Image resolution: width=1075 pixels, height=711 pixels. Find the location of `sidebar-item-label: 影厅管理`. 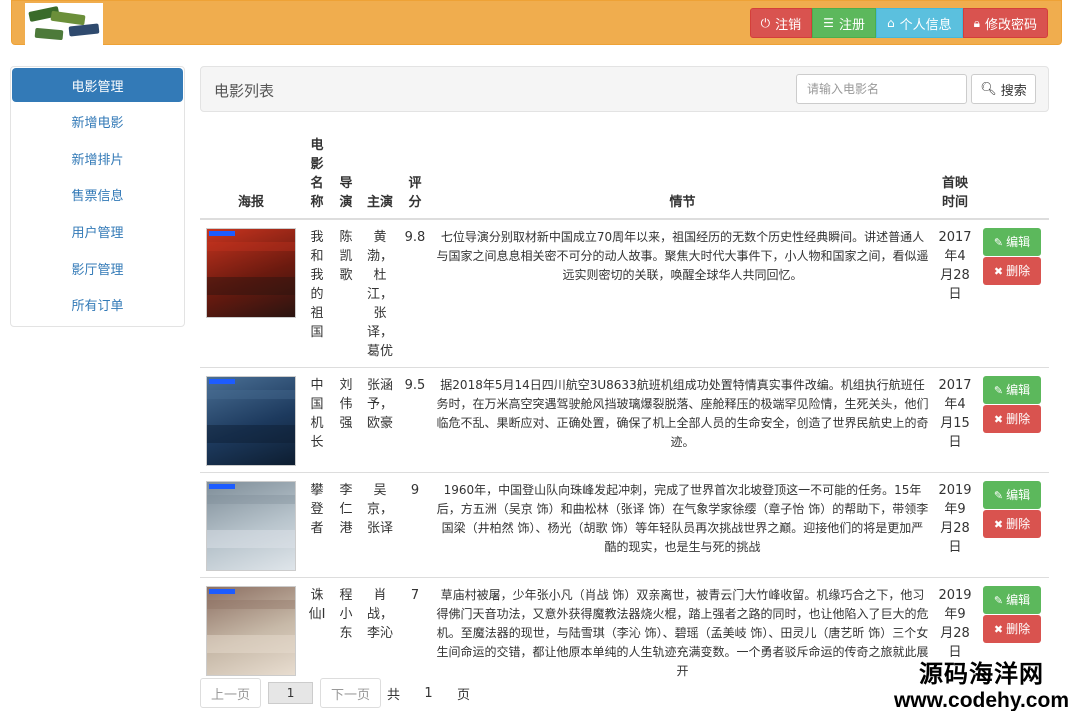

sidebar-item-label: 影厅管理 is located at coordinates (97, 270).